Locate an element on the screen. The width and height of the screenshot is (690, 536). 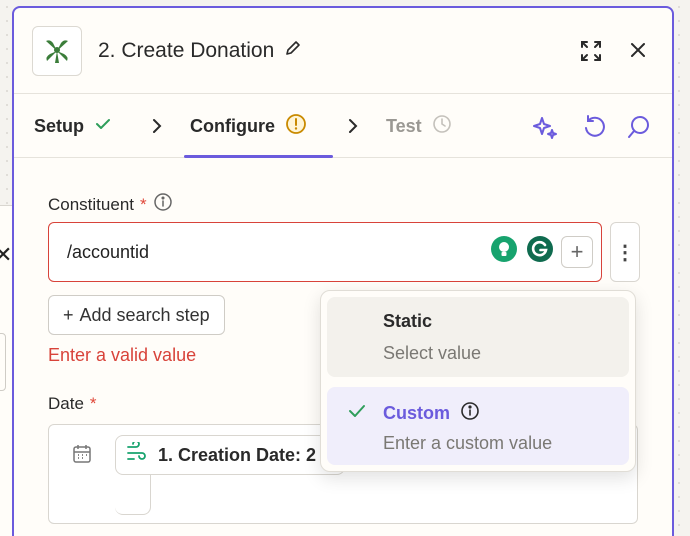
timer-icon is located at coordinates (442, 126).